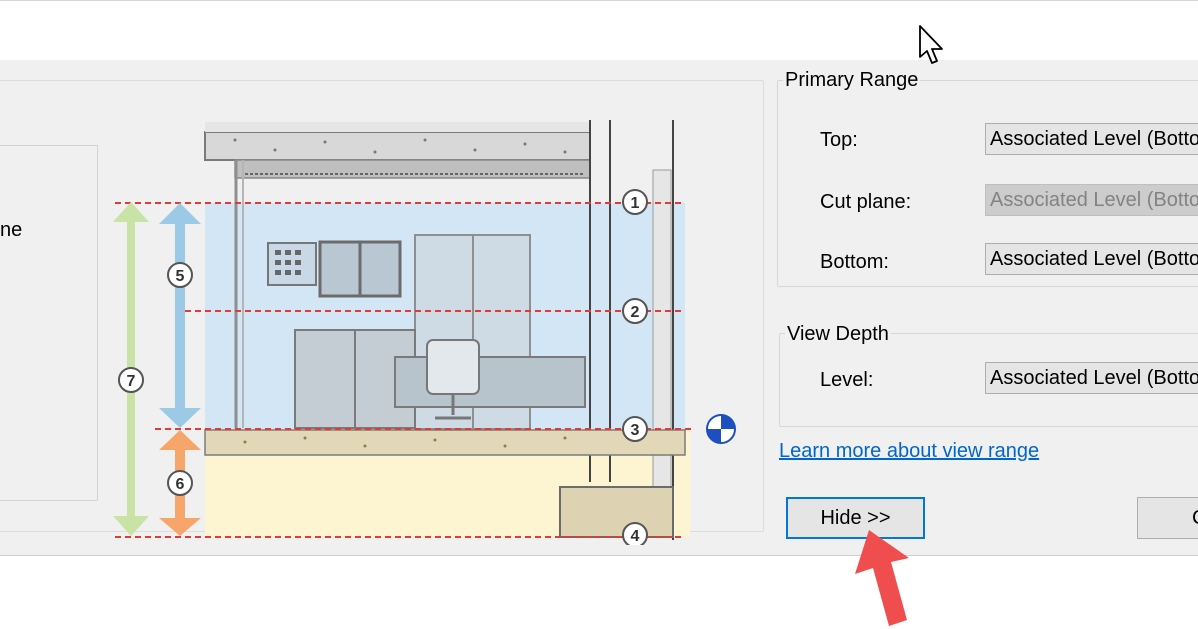 This screenshot has height=629, width=1198. I want to click on cut-plane-label: Cut plane:, so click(866, 202).